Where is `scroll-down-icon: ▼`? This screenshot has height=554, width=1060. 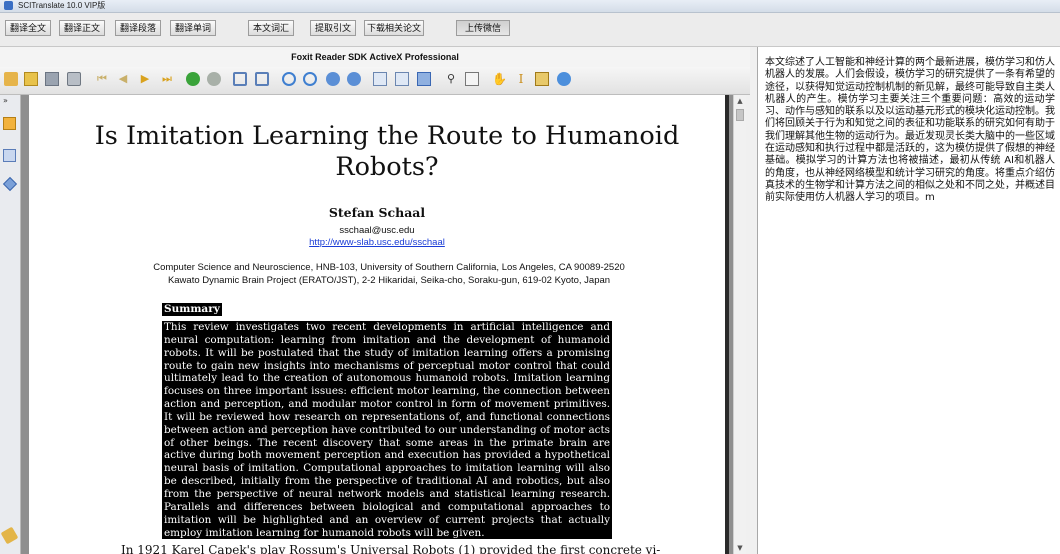
scroll-down-icon: ▼ is located at coordinates (740, 548).